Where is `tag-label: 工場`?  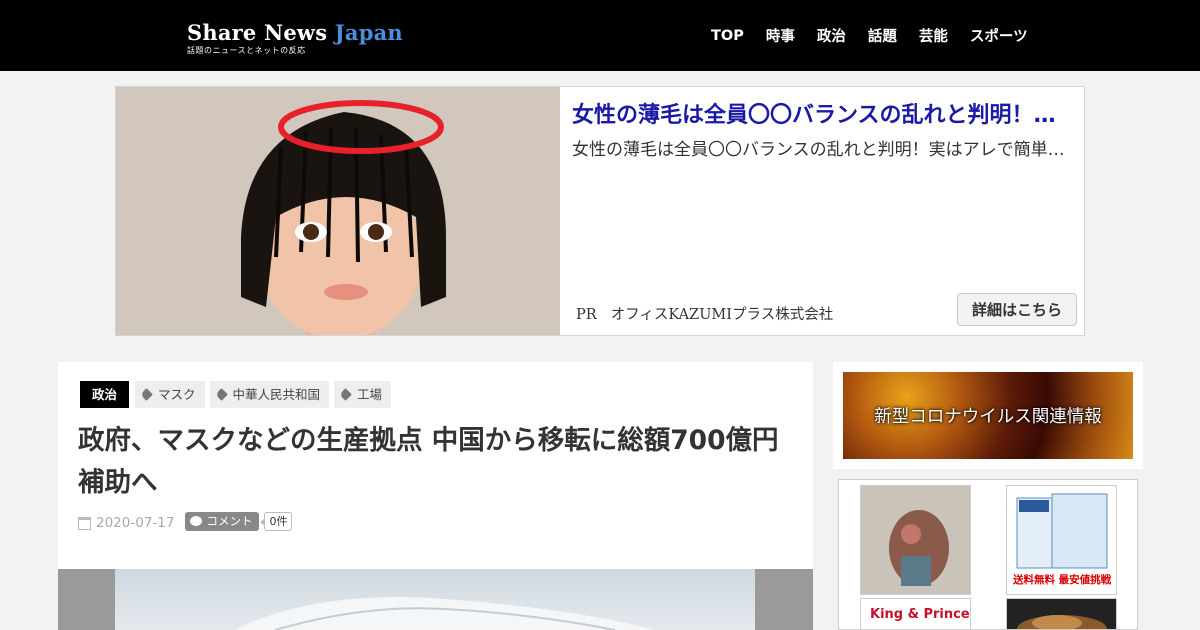 tag-label: 工場 is located at coordinates (370, 394).